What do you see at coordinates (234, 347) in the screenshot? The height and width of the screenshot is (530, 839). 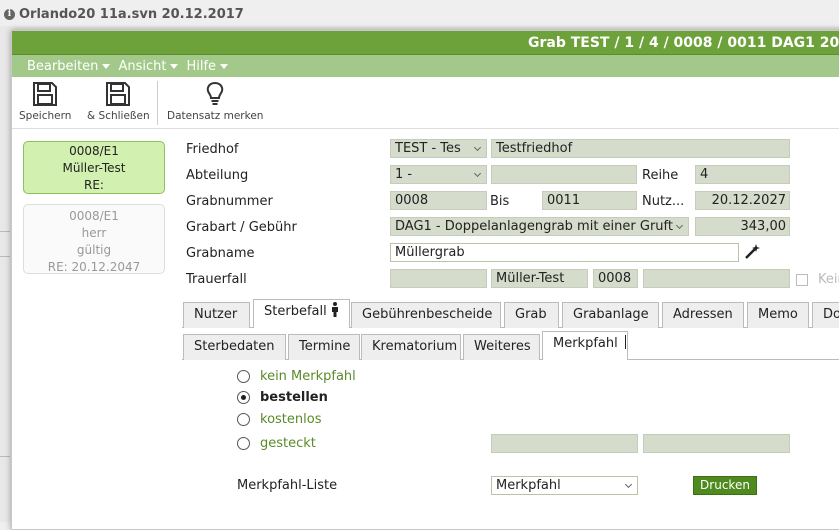 I see `subtab-sterbedaten: Sterbedaten` at bounding box center [234, 347].